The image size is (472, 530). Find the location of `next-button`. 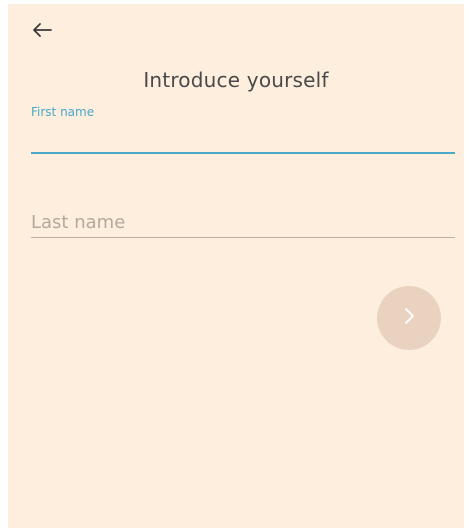

next-button is located at coordinates (409, 318).